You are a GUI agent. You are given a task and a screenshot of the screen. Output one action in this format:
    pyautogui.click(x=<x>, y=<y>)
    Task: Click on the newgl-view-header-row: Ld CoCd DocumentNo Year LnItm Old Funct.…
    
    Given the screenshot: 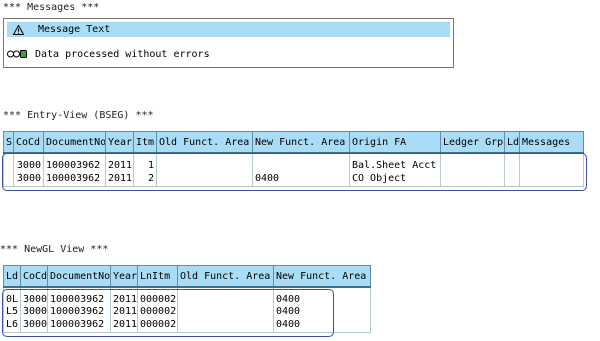 What is the action you would take?
    pyautogui.click(x=187, y=276)
    